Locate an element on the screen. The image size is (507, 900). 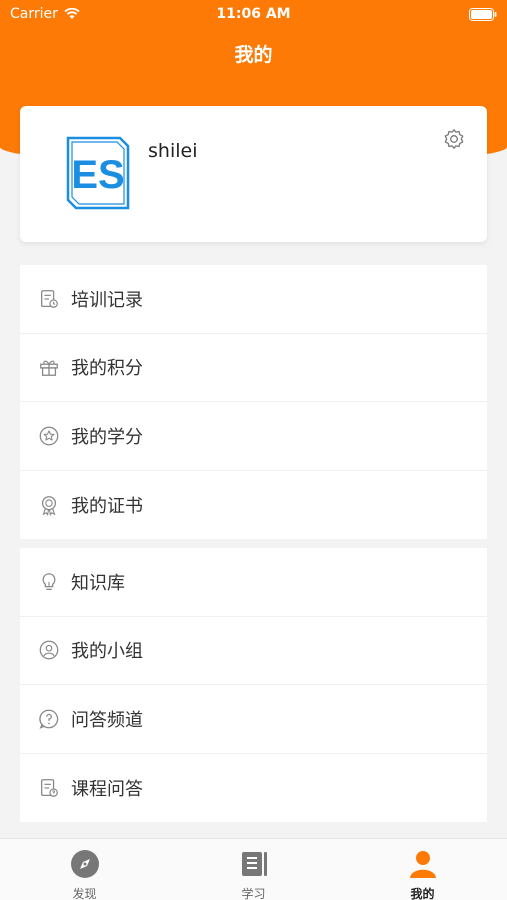
course-qa-icon is located at coordinates (49, 788).